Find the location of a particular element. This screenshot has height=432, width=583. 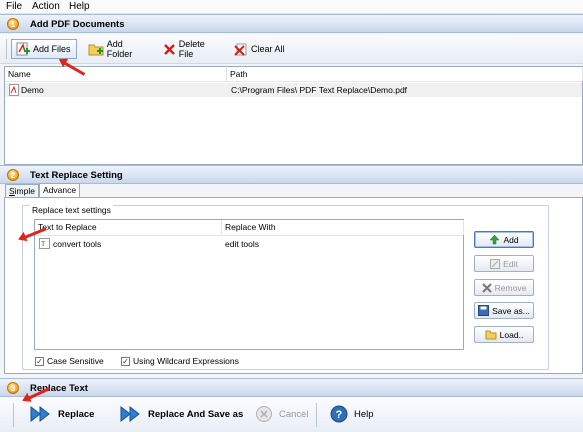

remove-icon is located at coordinates (486, 287).